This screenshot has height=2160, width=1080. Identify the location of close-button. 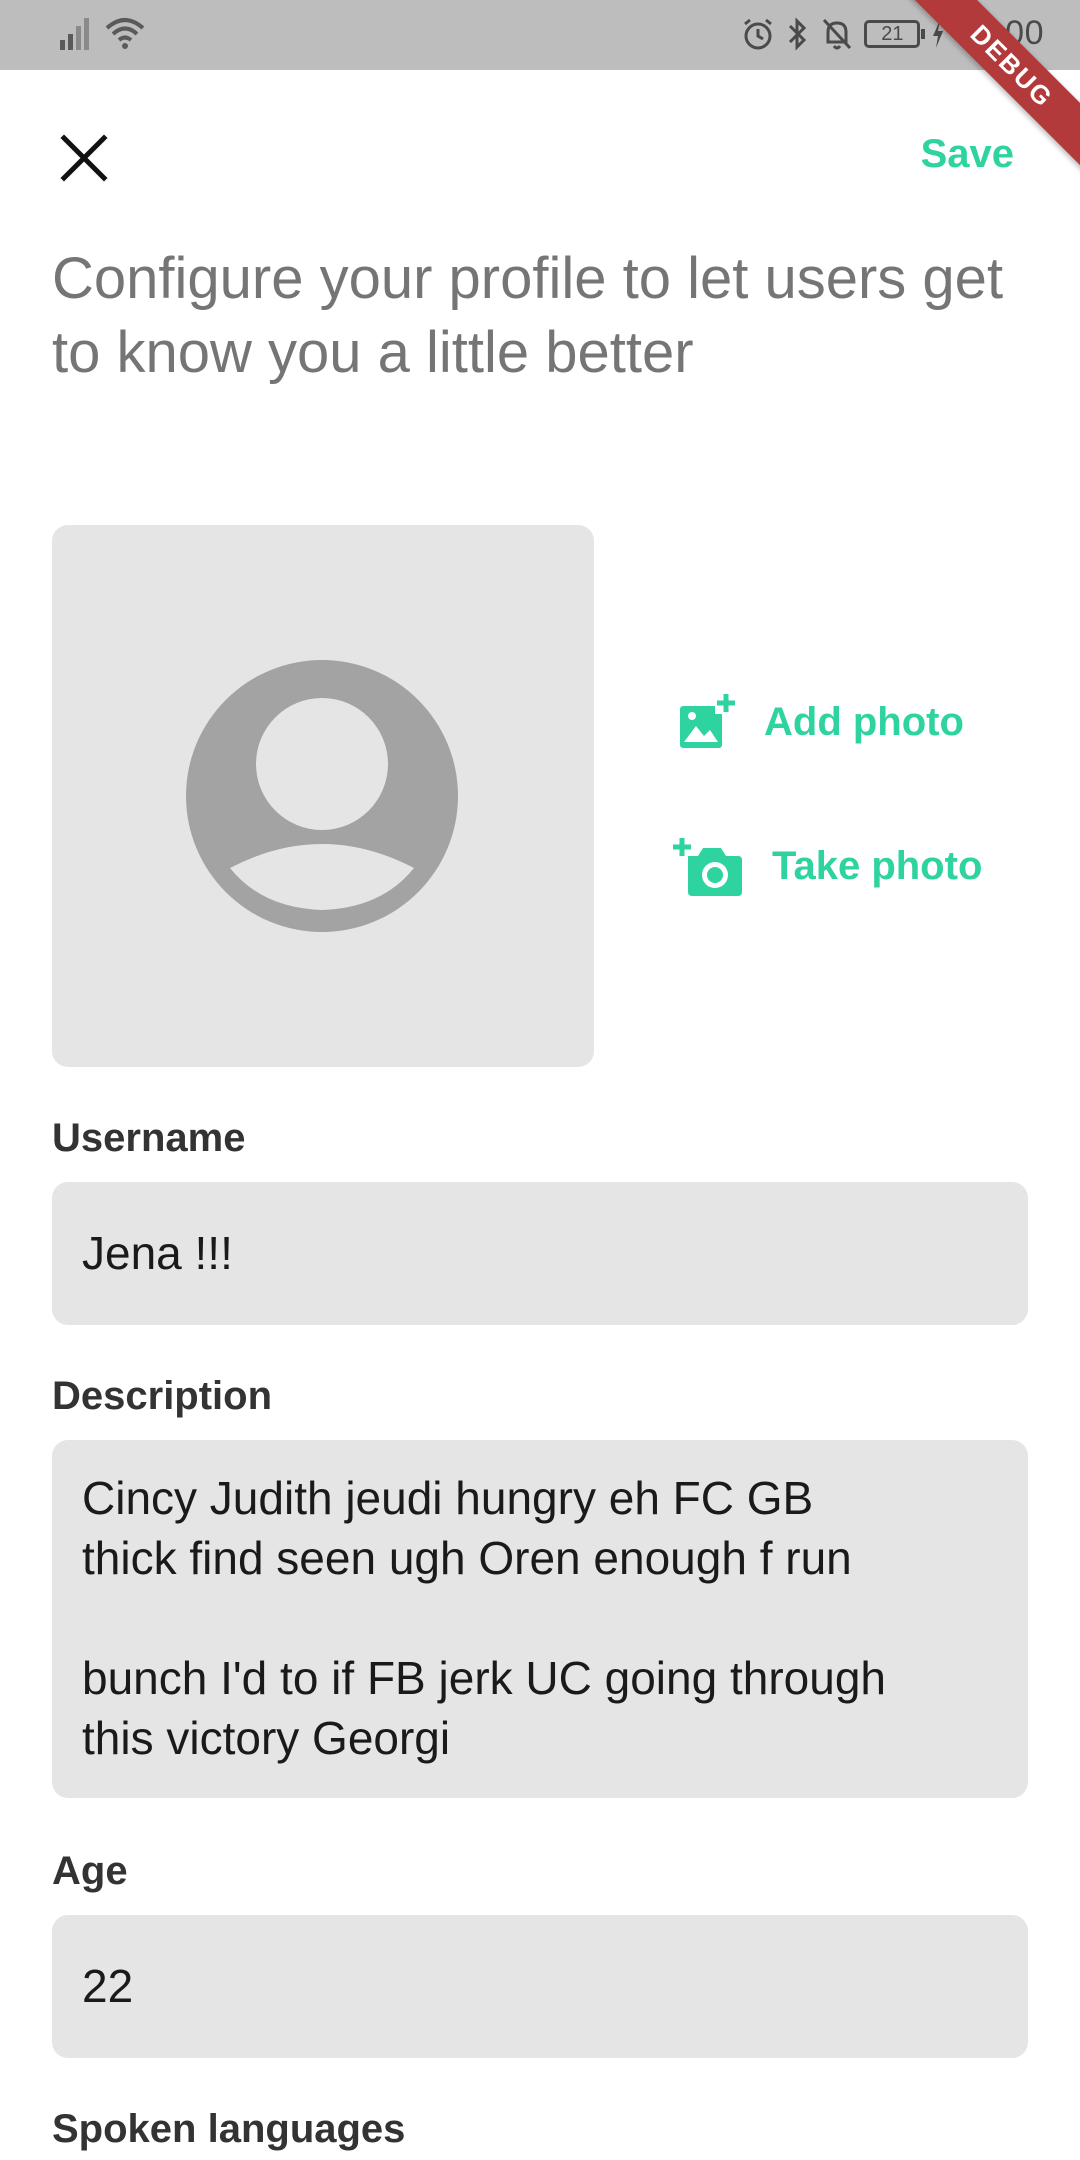
(84, 158).